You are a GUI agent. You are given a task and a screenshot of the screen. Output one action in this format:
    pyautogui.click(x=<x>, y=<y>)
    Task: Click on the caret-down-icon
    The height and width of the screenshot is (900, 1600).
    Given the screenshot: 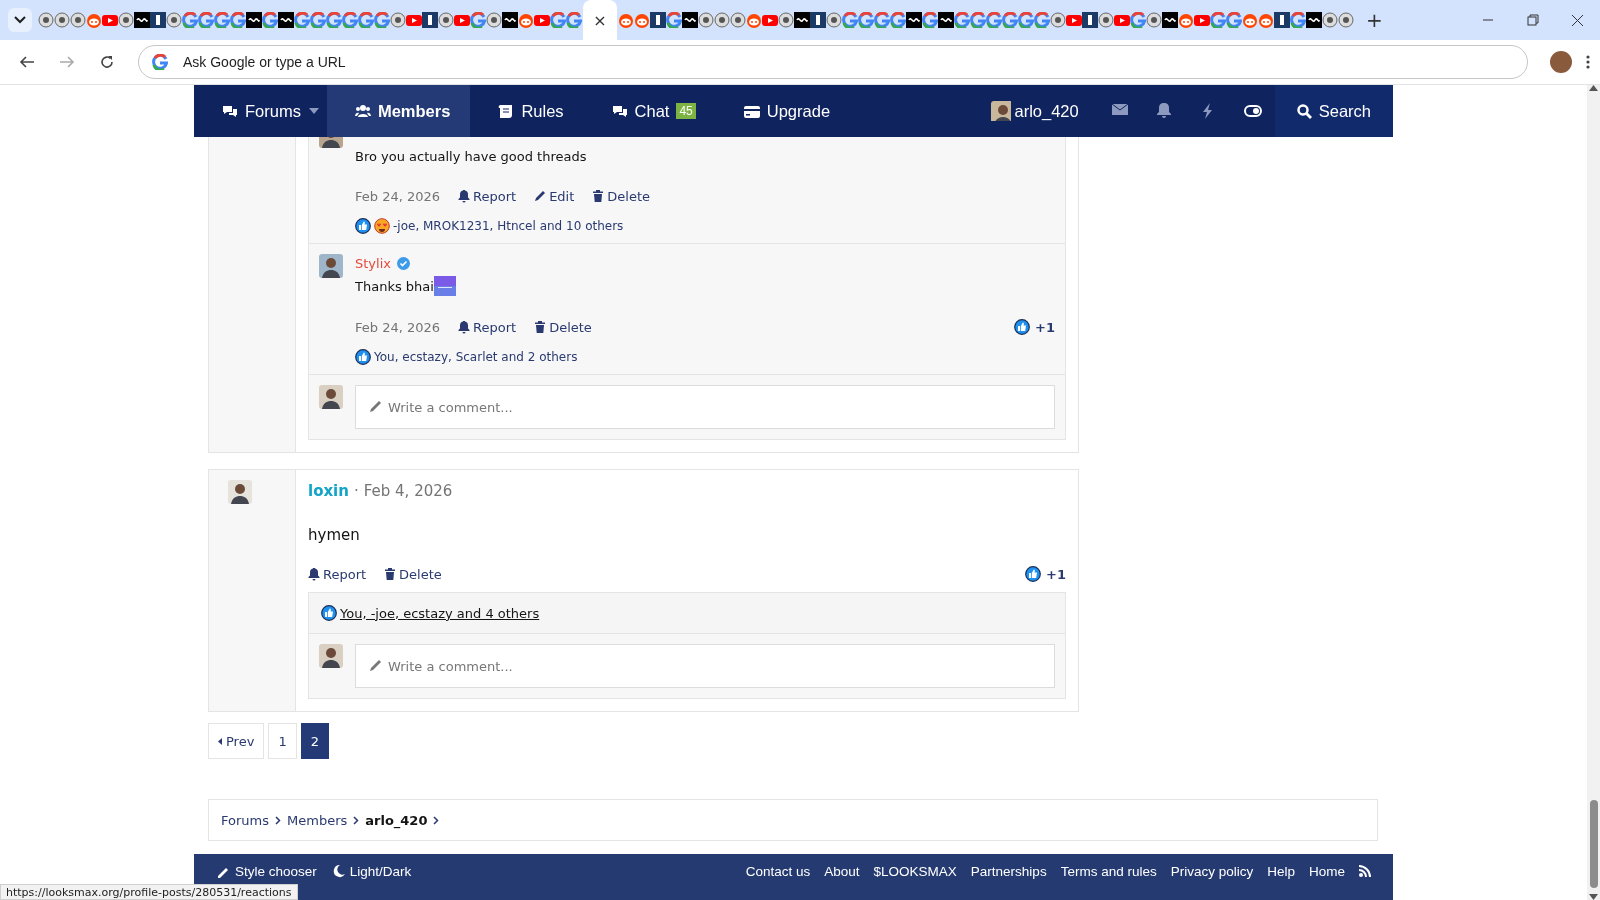 What is the action you would take?
    pyautogui.click(x=313, y=111)
    